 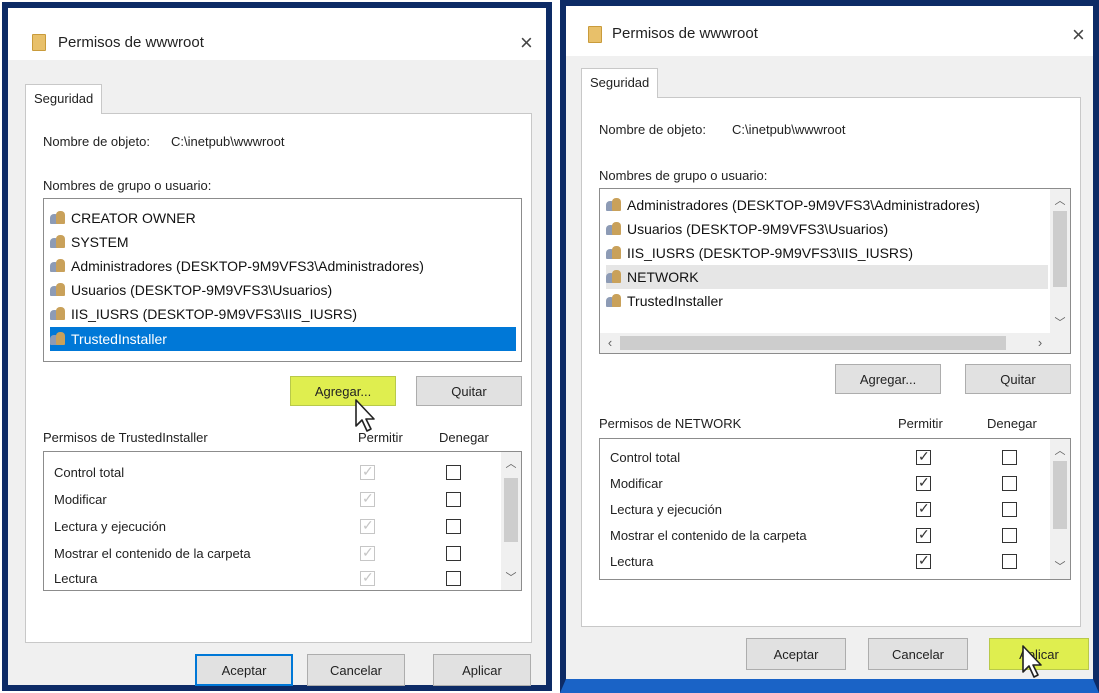 I want to click on users-horizontal-scrollbar: ‹ ›, so click(x=825, y=343).